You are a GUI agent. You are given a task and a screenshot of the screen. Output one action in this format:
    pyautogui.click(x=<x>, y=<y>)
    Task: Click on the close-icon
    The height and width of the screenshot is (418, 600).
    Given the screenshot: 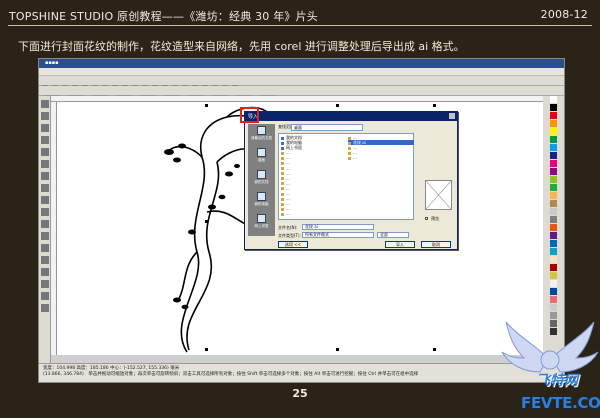 What is the action you would take?
    pyautogui.click(x=452, y=116)
    